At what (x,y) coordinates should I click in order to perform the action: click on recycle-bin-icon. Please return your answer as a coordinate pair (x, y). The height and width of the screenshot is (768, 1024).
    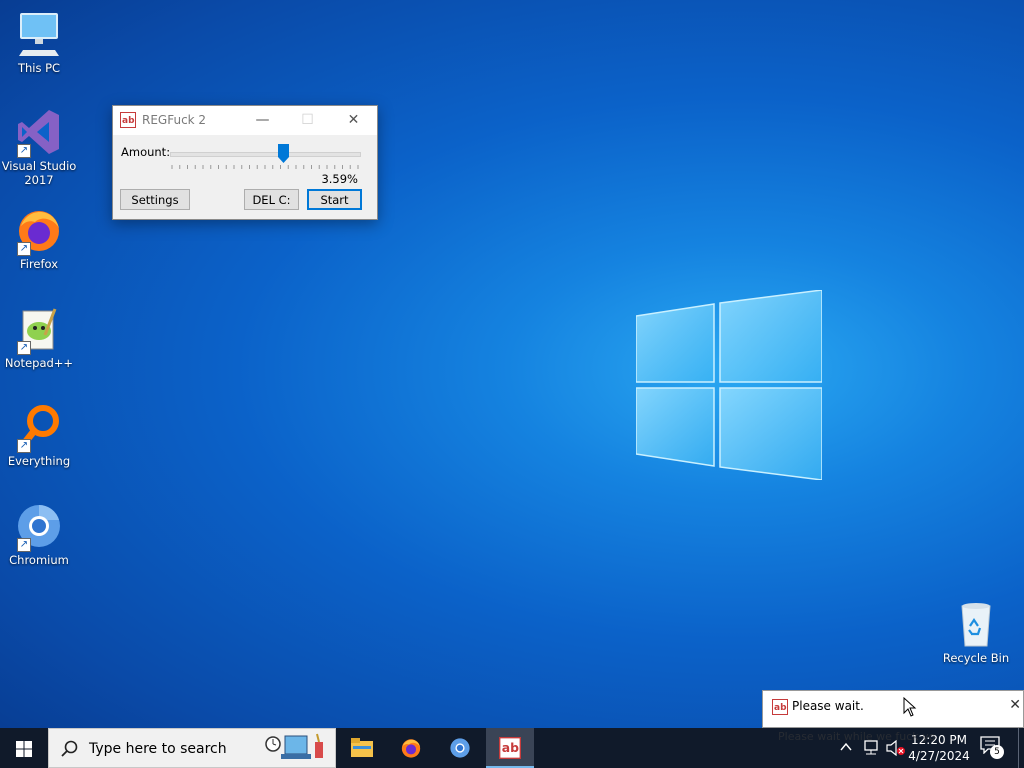
    Looking at the image, I should click on (976, 624).